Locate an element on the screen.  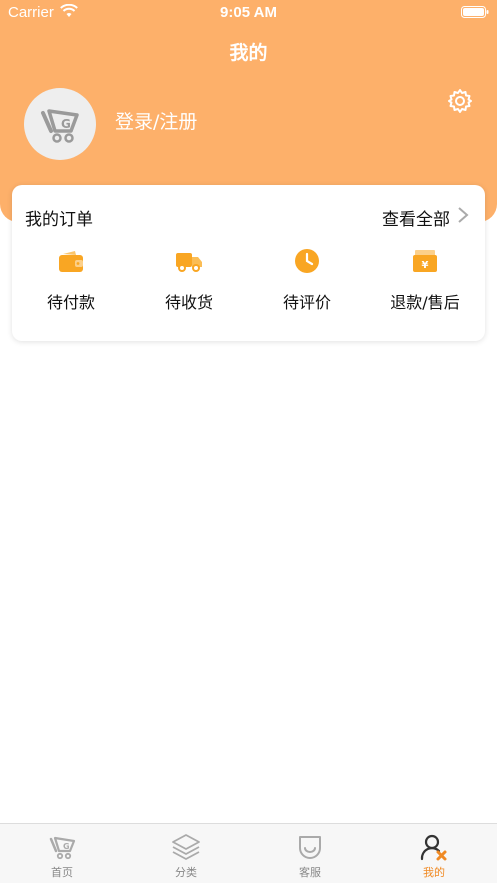
avatar: G is located at coordinates (60, 124).